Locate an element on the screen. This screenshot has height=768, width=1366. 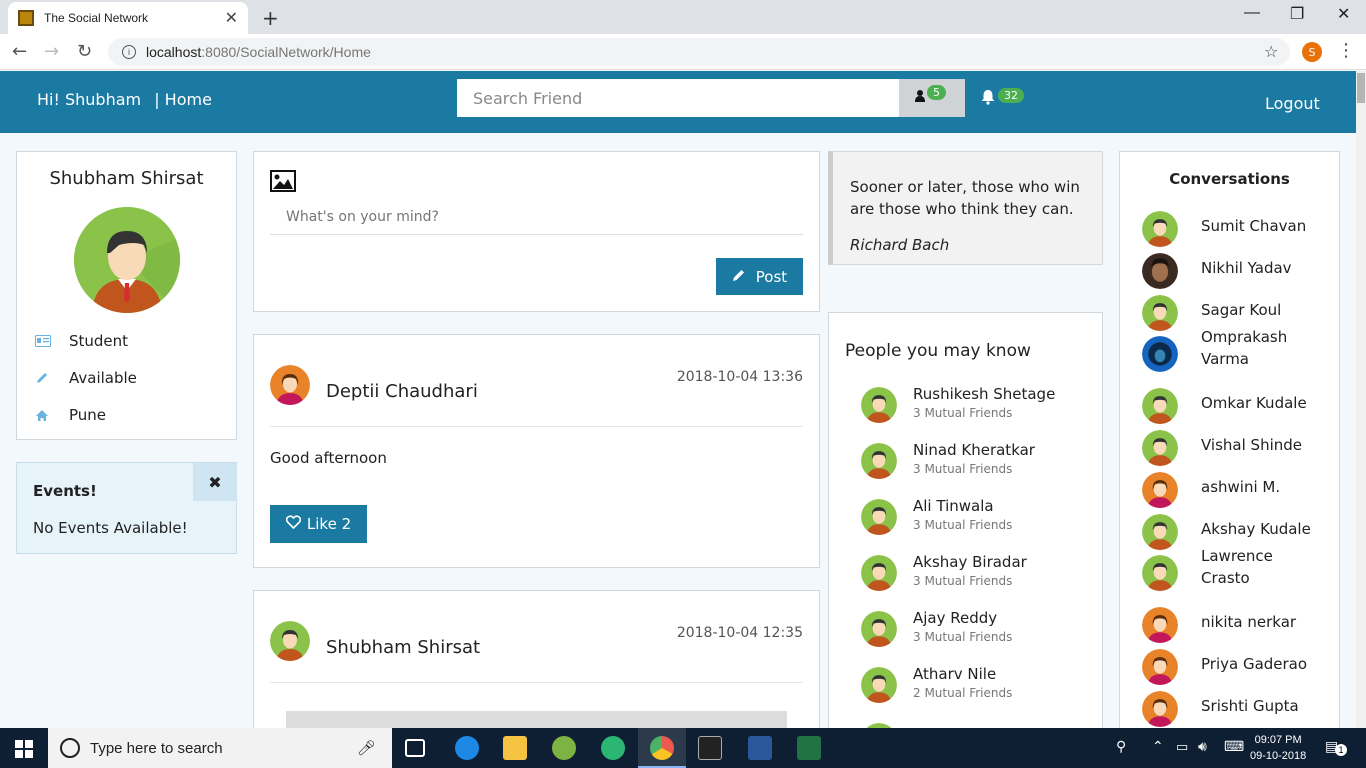
like-button-label: Like 2 is located at coordinates (329, 524).